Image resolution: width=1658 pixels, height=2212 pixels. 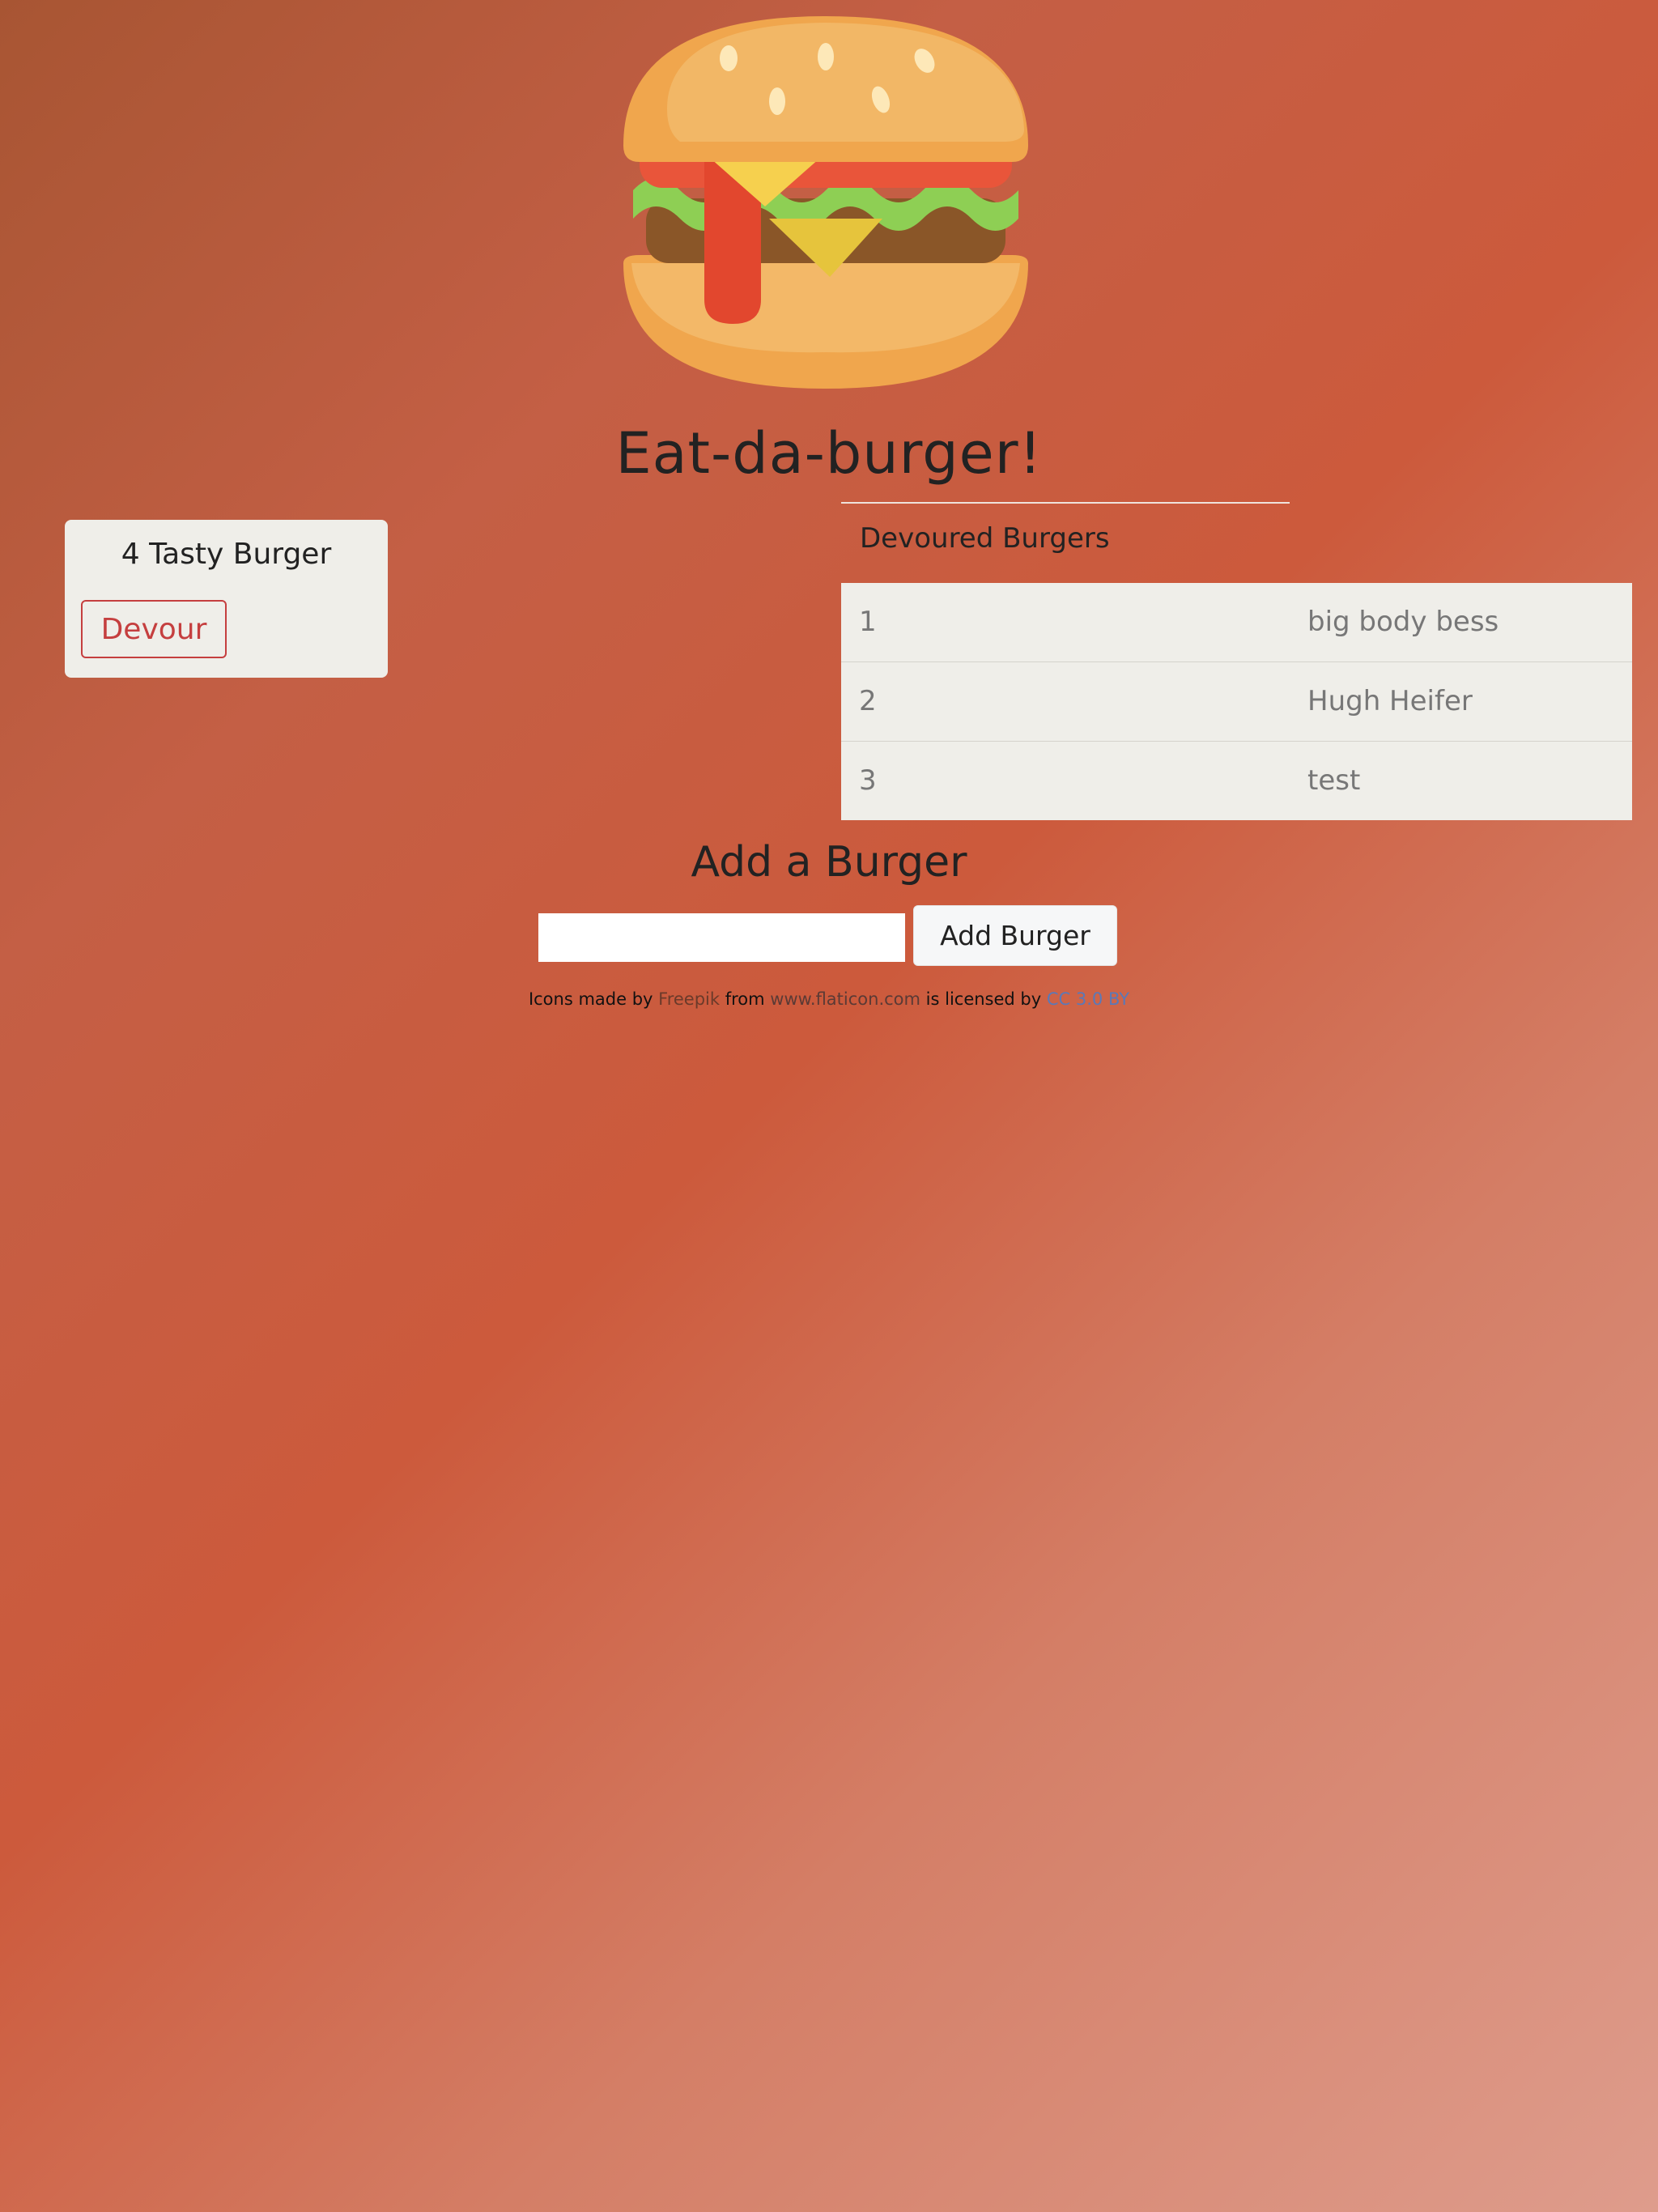 What do you see at coordinates (985, 539) in the screenshot?
I see `devoured-heading: Devoured Burgers` at bounding box center [985, 539].